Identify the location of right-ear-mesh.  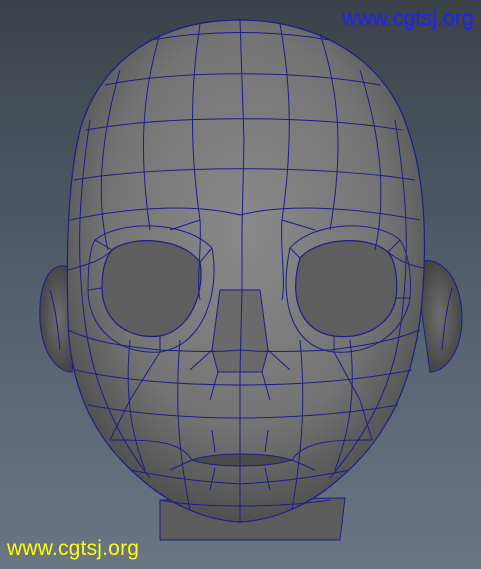
(440, 316).